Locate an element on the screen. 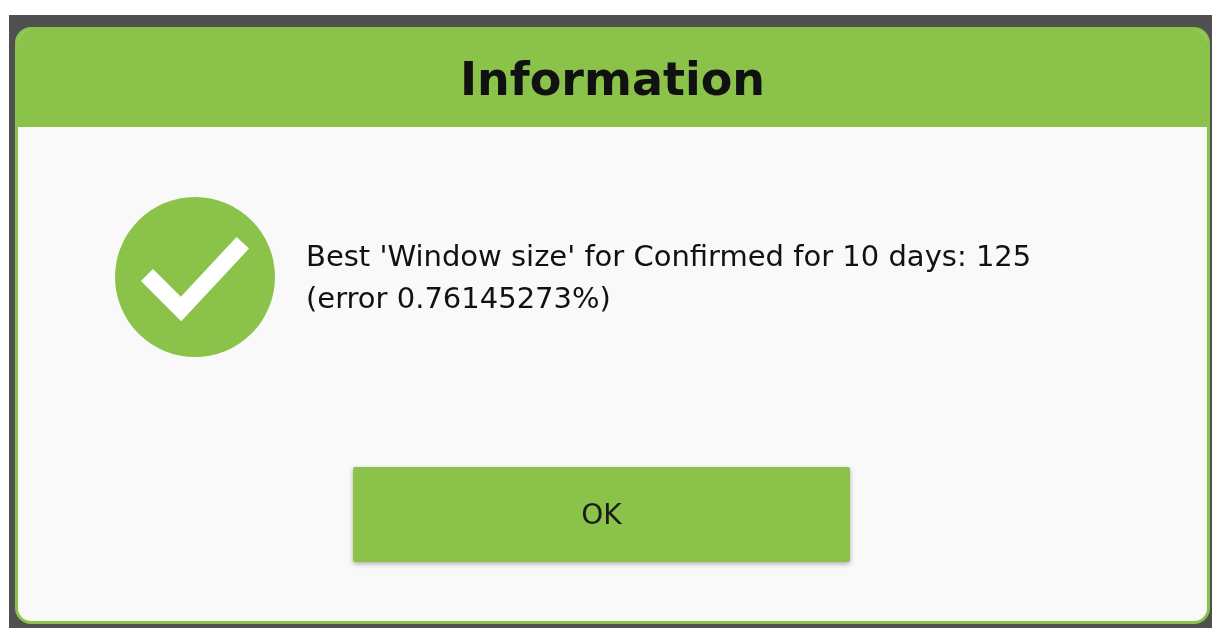  ok-button: OK is located at coordinates (601, 514).